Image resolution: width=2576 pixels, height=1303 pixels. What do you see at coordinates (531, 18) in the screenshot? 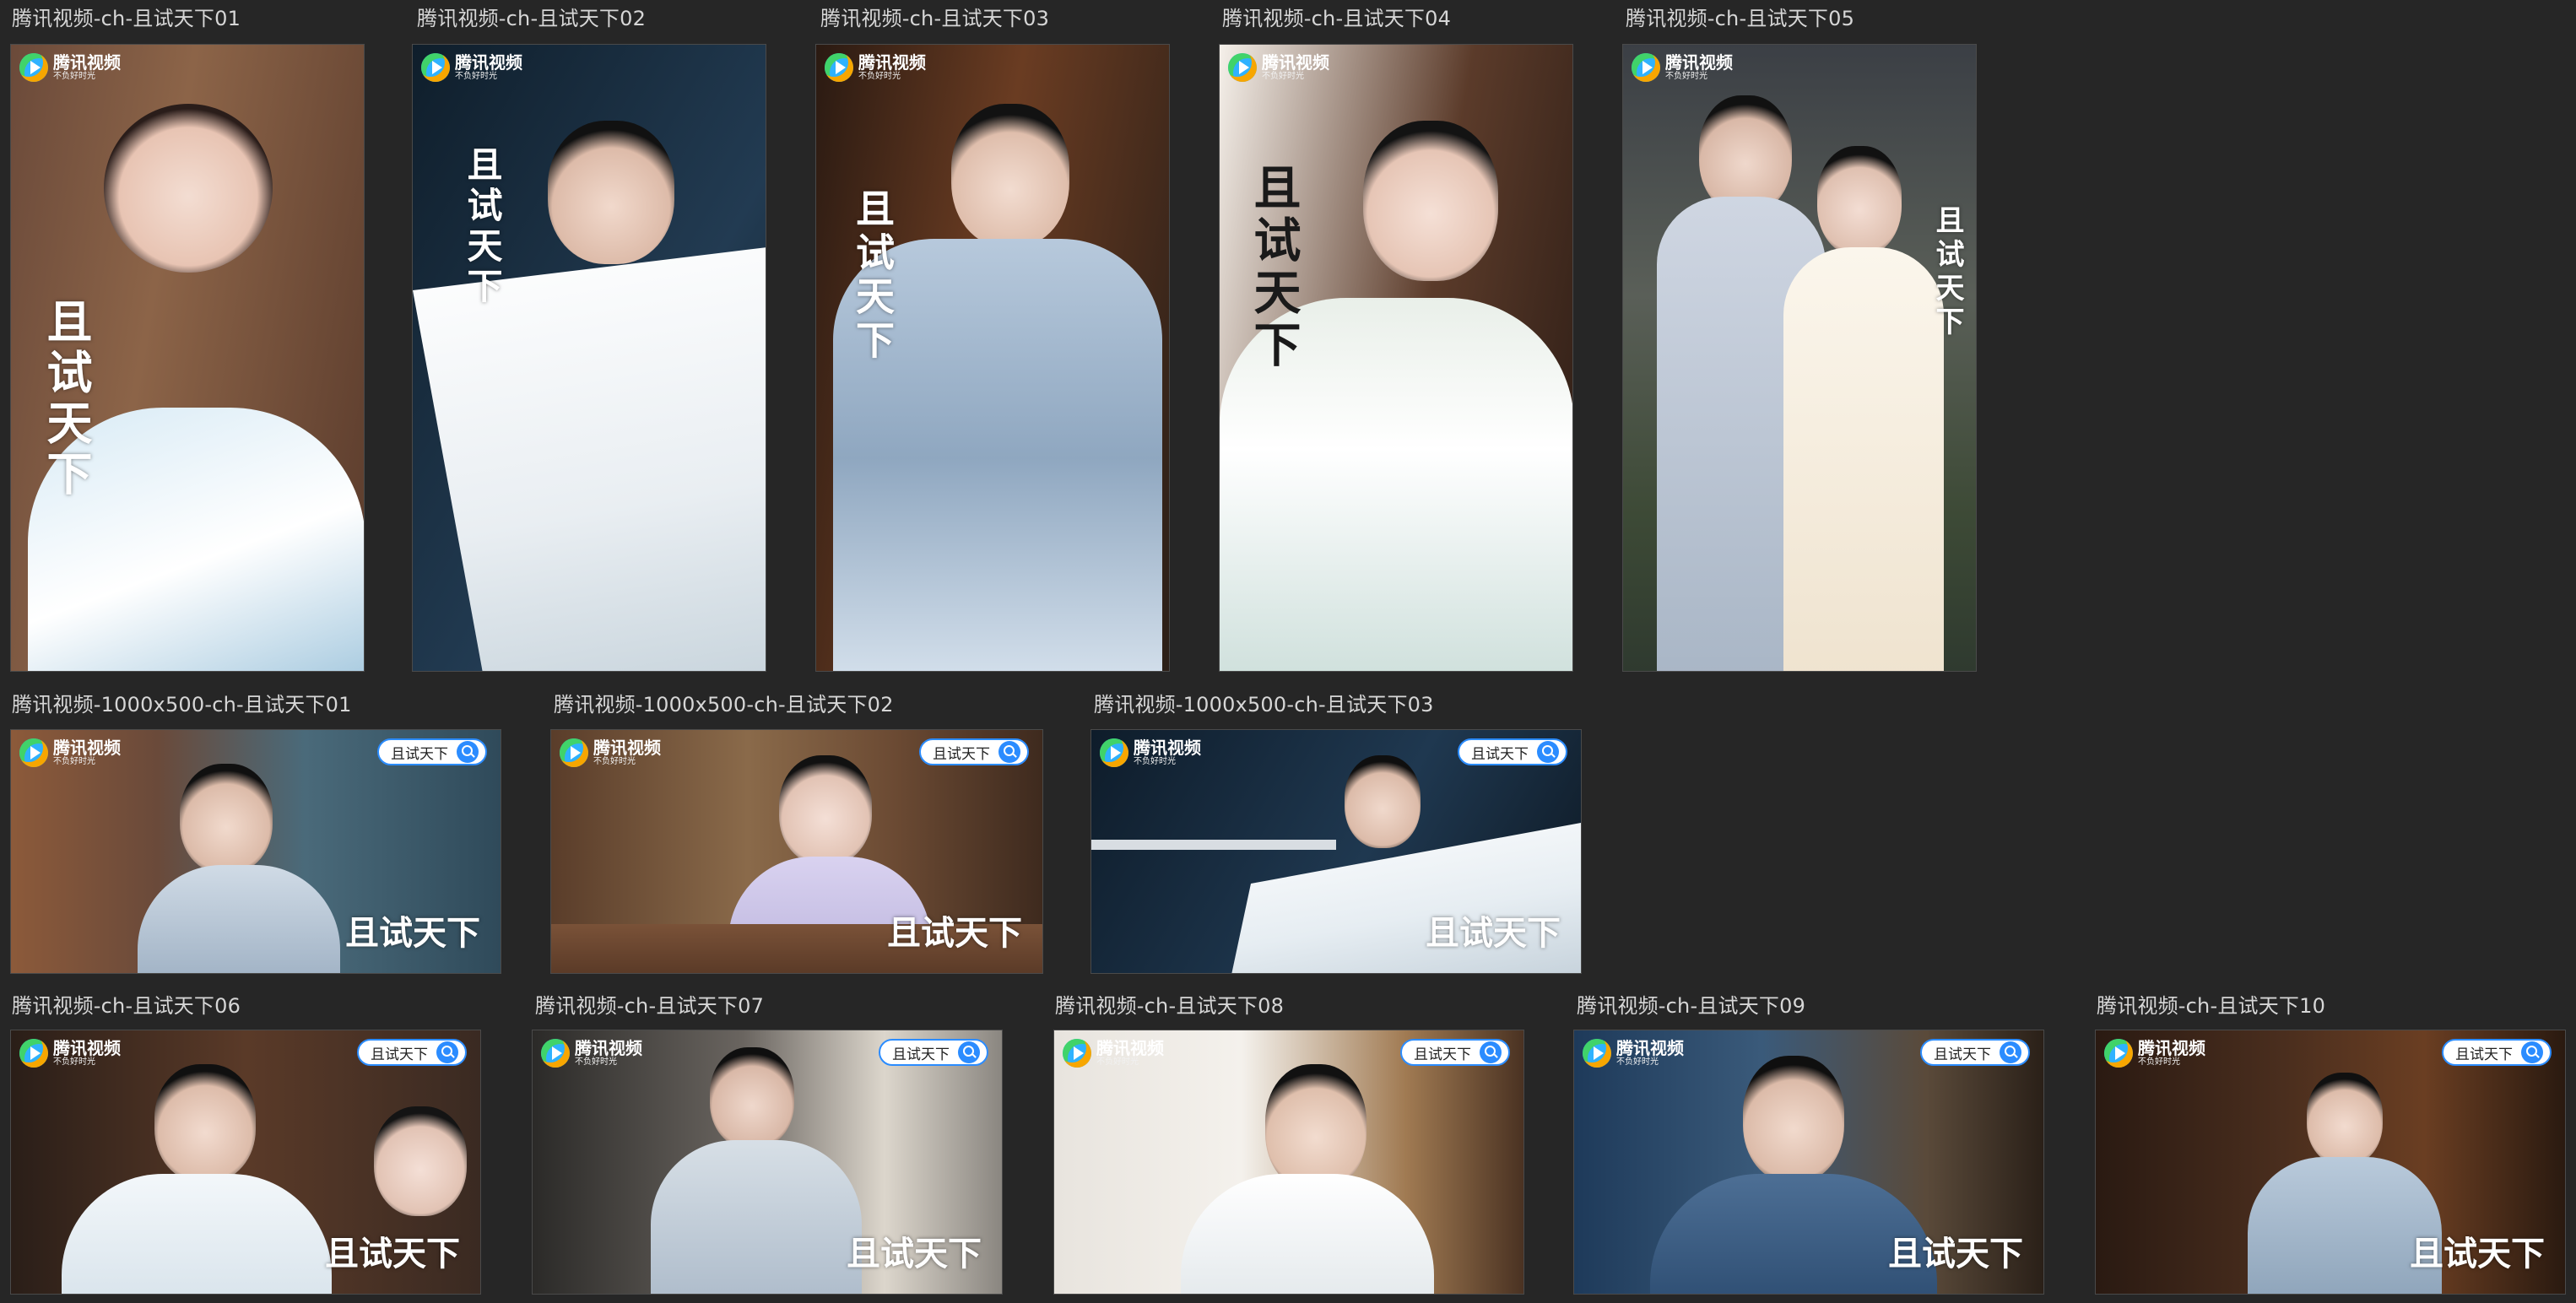
I see `thumbnail-label: 腾讯视频-ch-且试天下02` at bounding box center [531, 18].